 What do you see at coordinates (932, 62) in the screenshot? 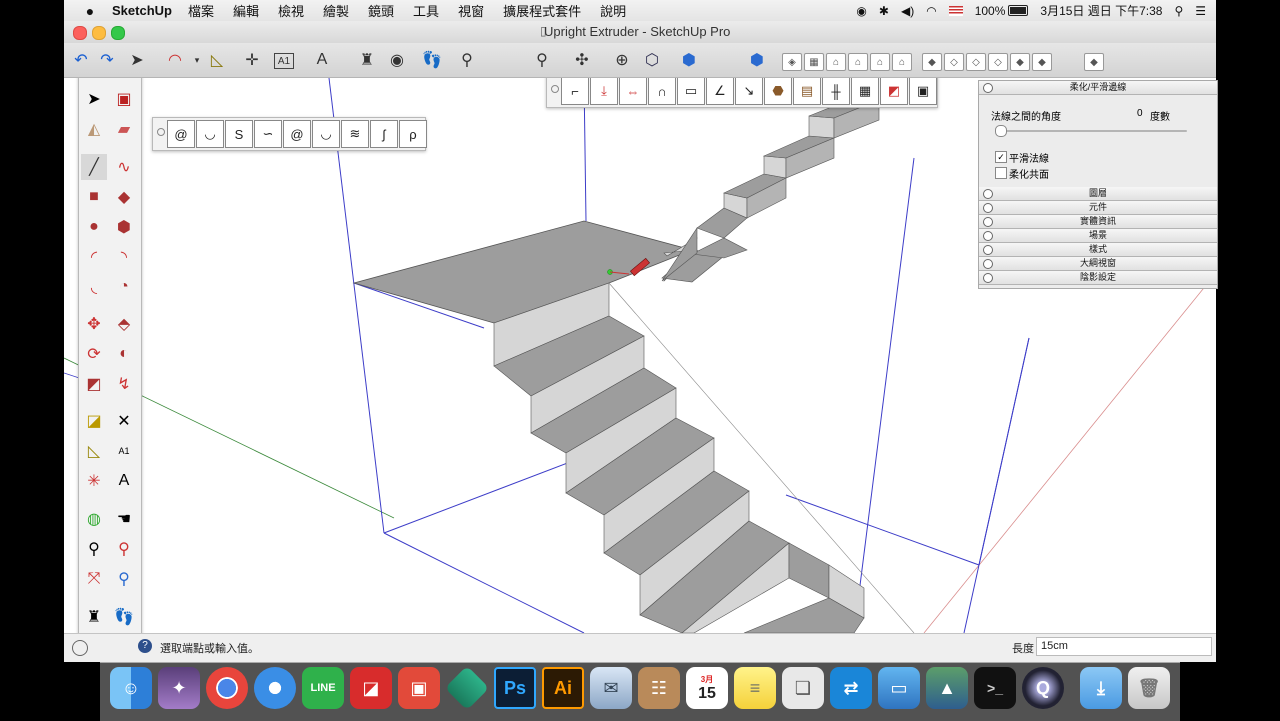
I see `xray-style-icon: ◆` at bounding box center [932, 62].